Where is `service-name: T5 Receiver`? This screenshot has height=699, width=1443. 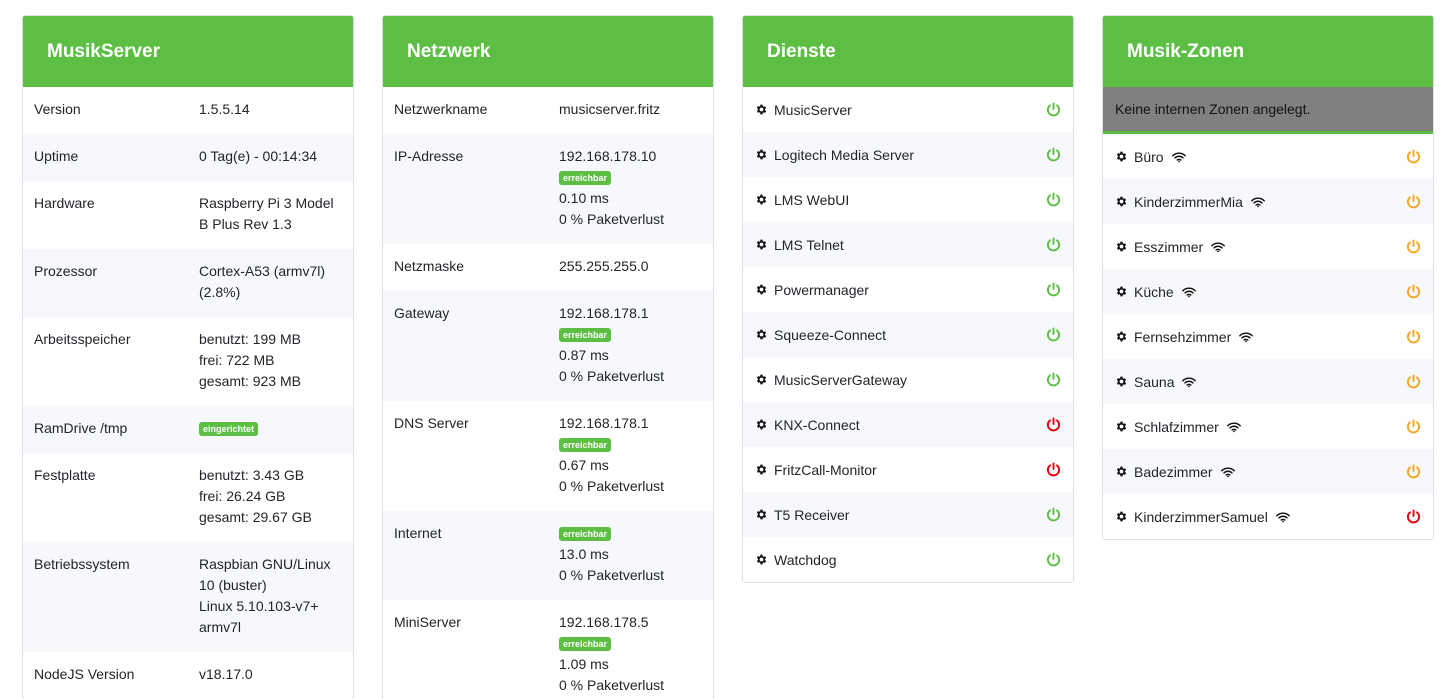
service-name: T5 Receiver is located at coordinates (812, 514).